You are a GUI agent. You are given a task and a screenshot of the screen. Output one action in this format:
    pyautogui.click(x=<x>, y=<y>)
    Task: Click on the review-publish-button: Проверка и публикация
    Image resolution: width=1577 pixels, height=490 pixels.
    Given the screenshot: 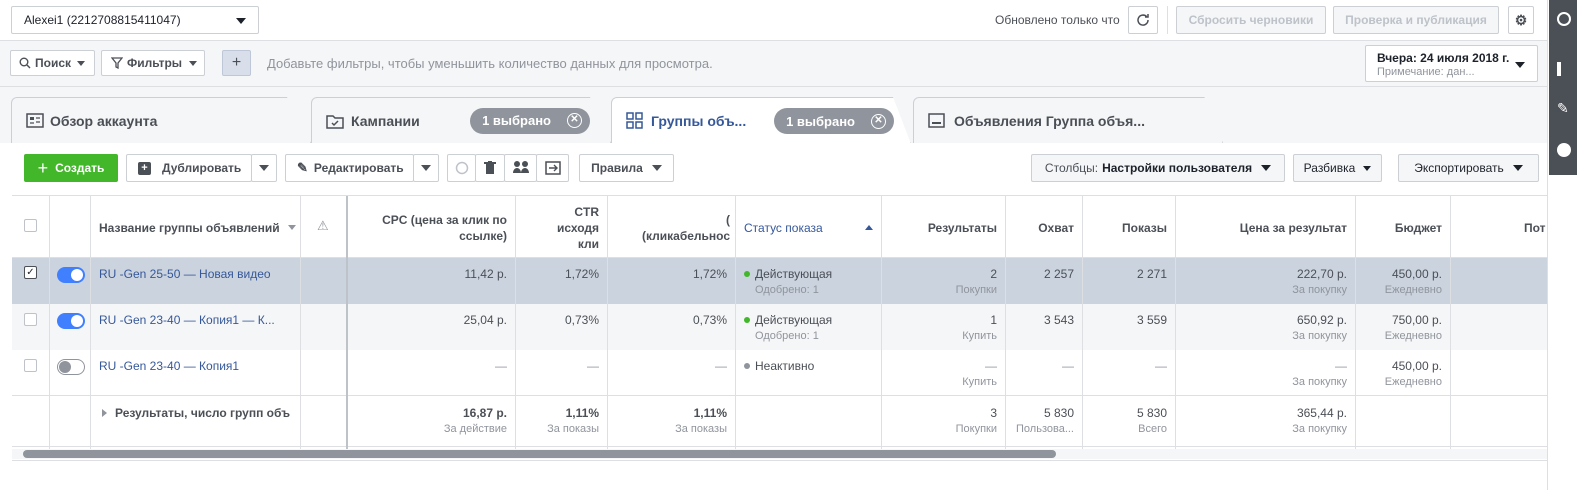 What is the action you would take?
    pyautogui.click(x=1416, y=20)
    